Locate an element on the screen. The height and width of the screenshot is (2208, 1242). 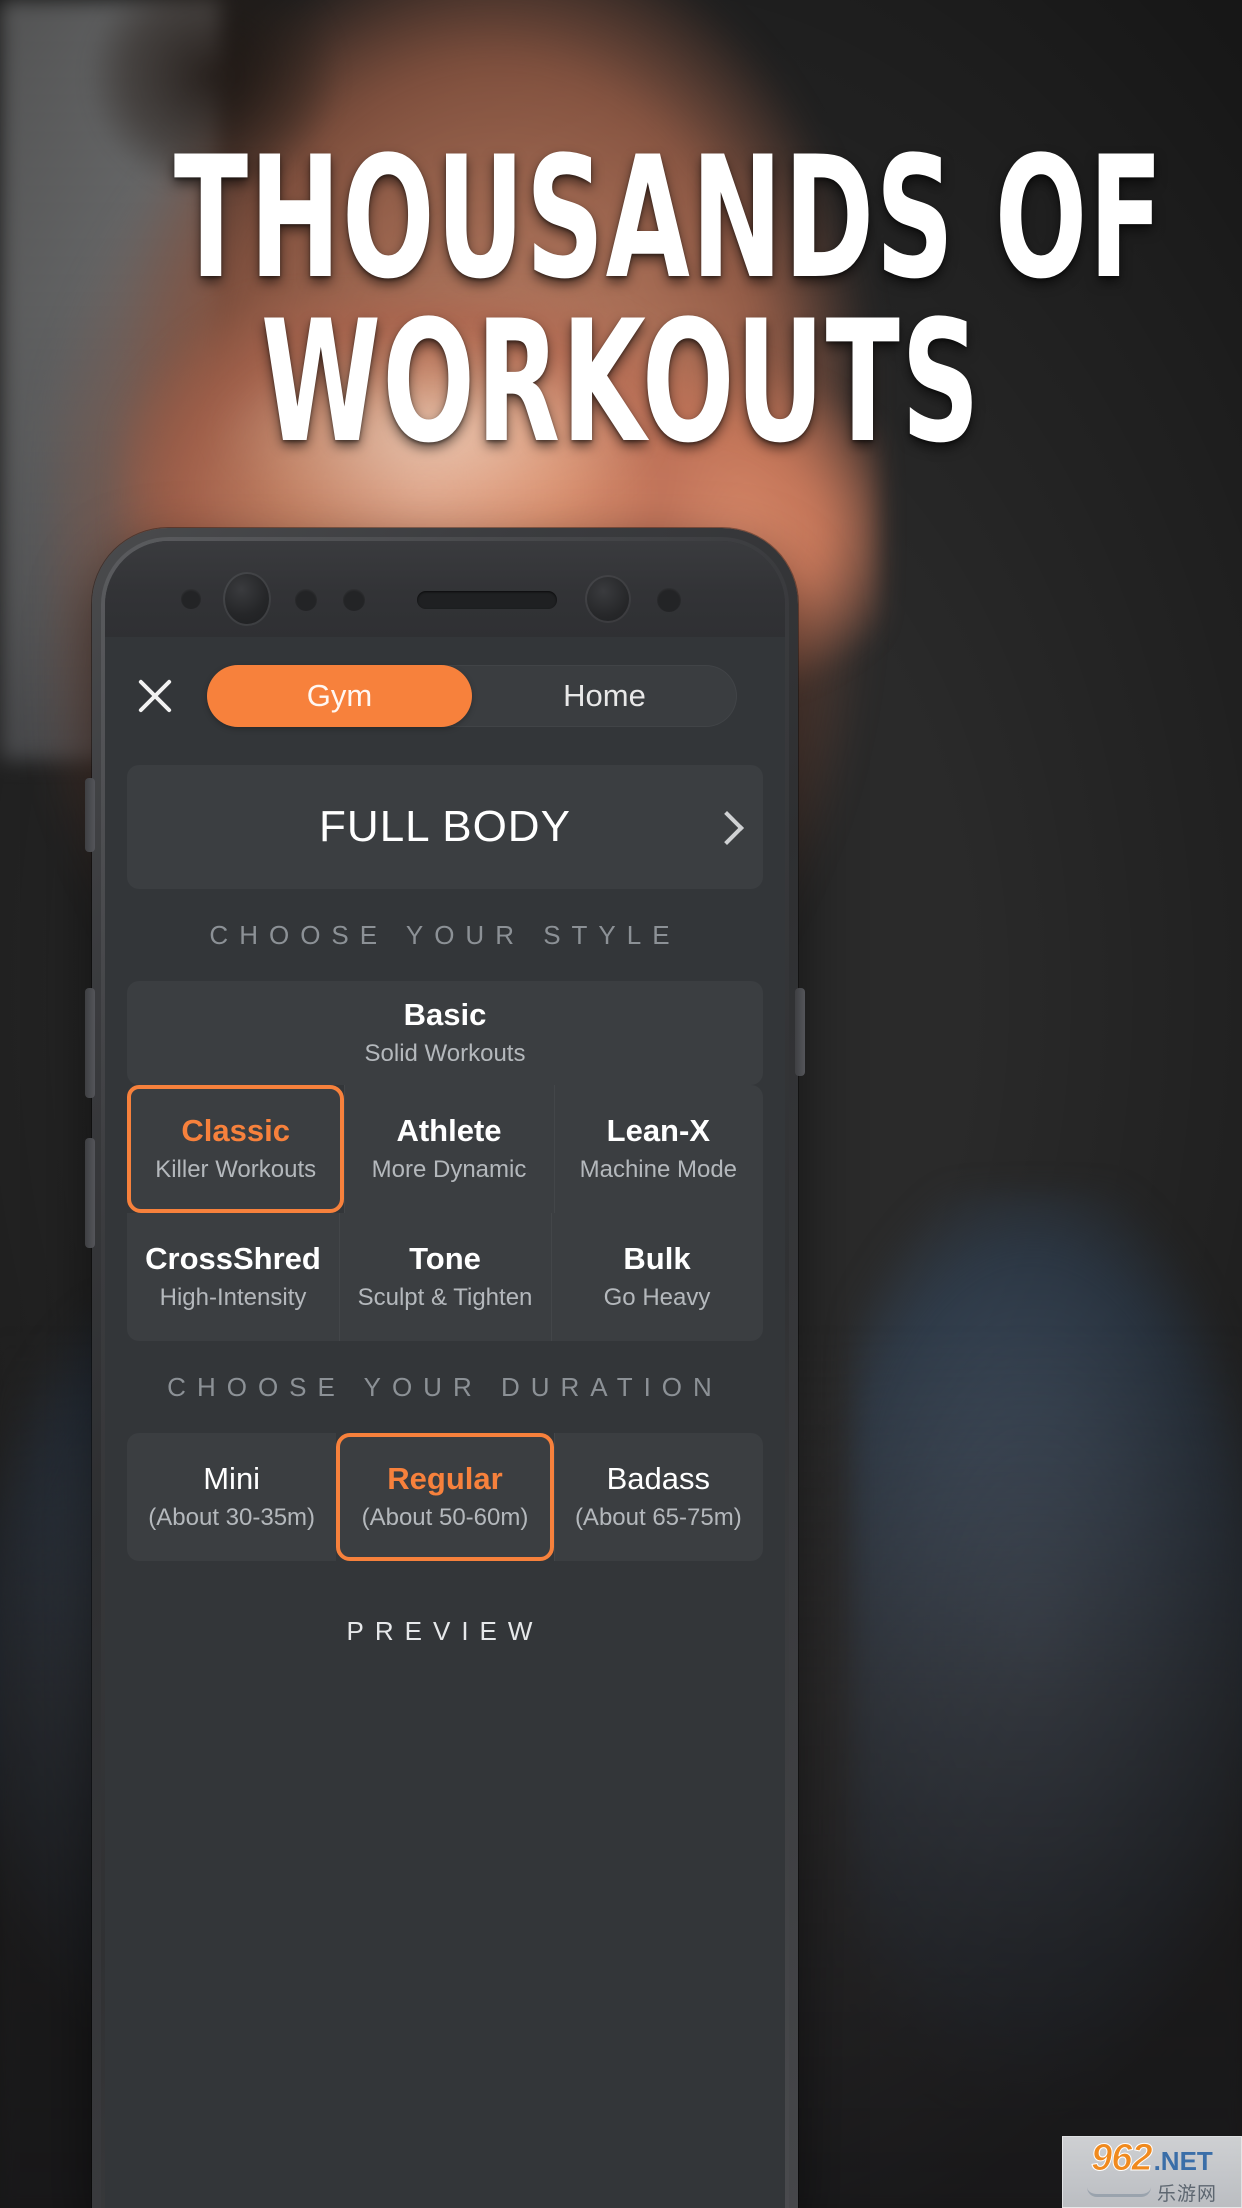
style-option-subtitle: More Dynamic is located at coordinates (449, 1169).